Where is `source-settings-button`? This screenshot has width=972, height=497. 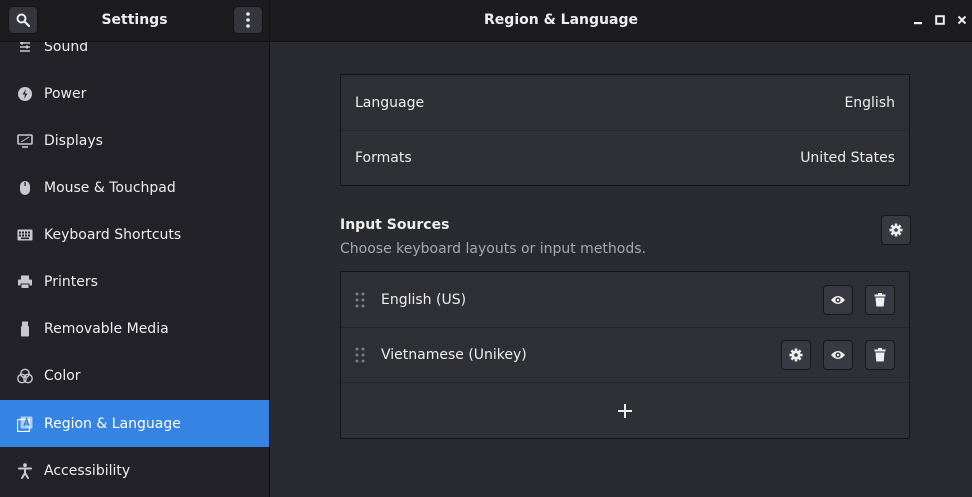 source-settings-button is located at coordinates (796, 355).